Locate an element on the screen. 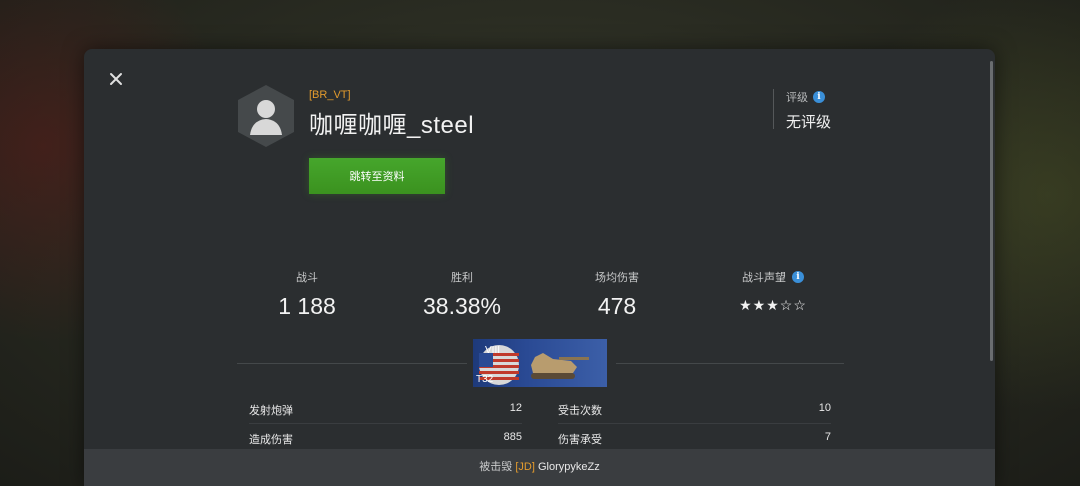 This screenshot has height=486, width=1080. detail-label: 伤害承受 is located at coordinates (580, 440).